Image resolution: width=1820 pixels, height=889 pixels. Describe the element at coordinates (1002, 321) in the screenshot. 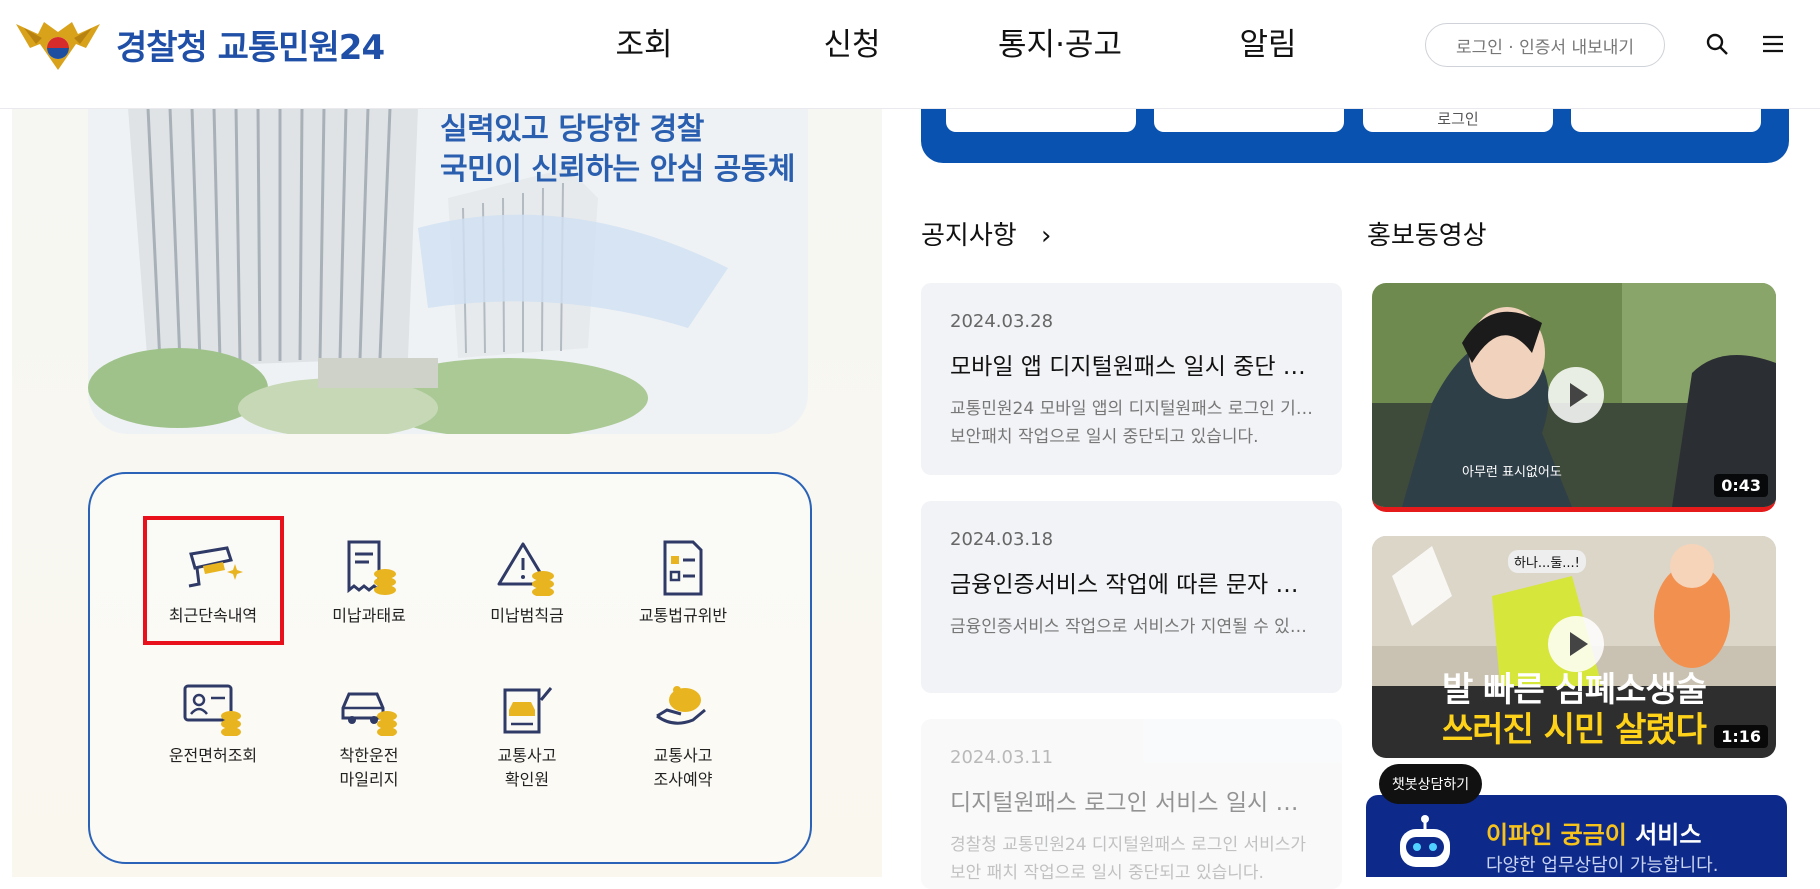

I see `notice-date: 2024.03.28` at that location.